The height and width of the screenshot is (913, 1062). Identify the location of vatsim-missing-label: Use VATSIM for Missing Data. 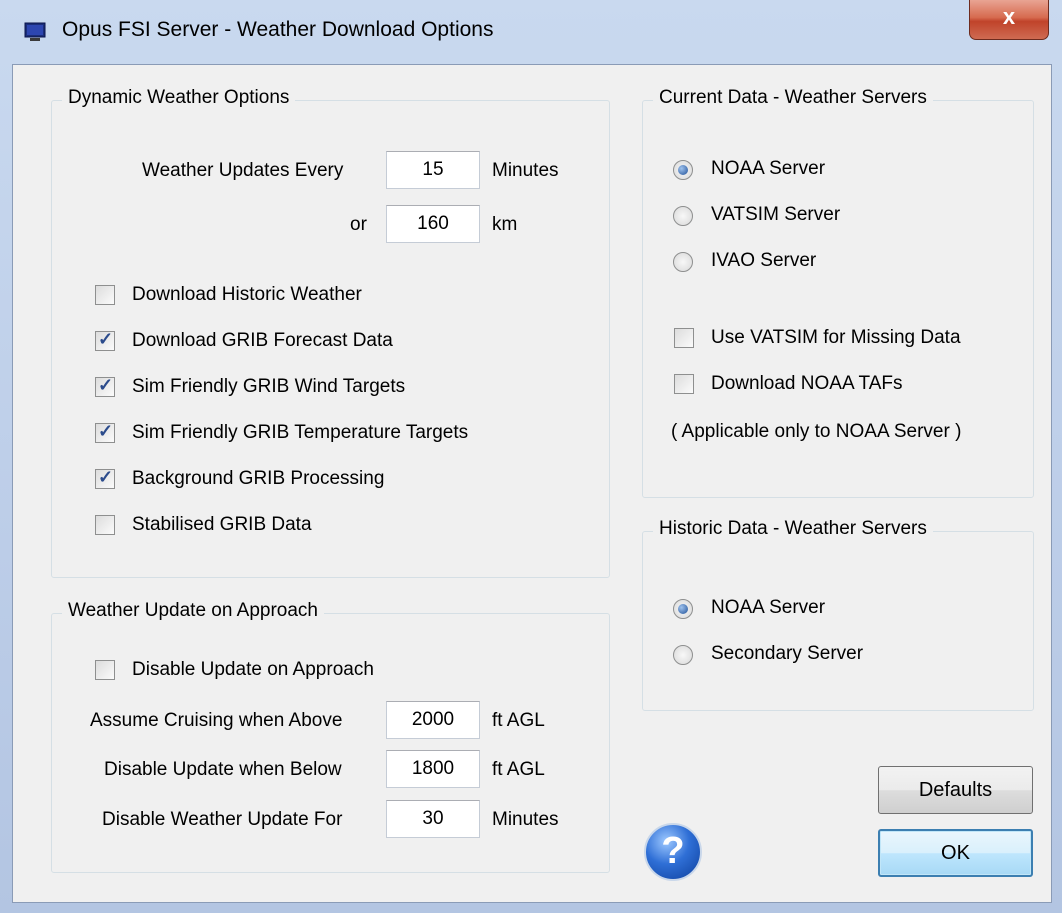
(836, 337).